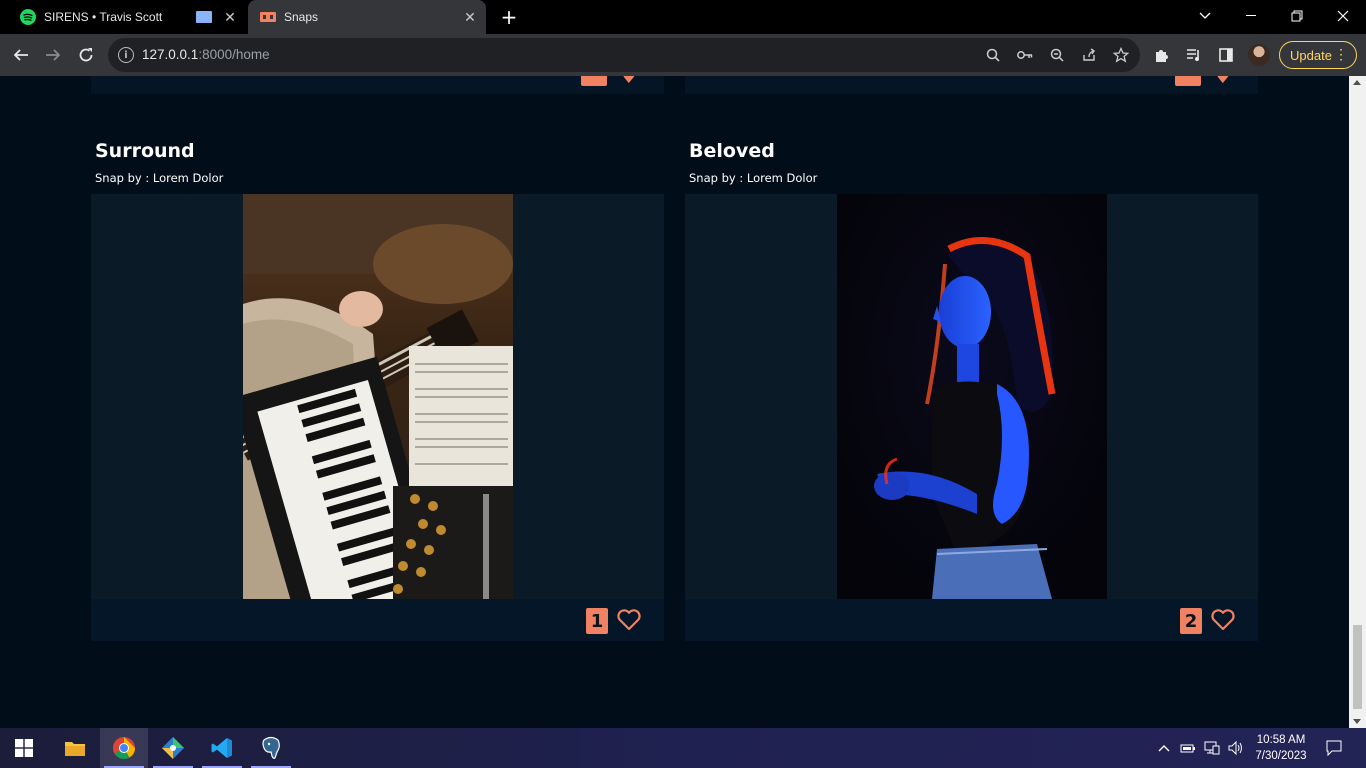 This screenshot has height=768, width=1366. Describe the element at coordinates (1357, 667) in the screenshot. I see `scroll-thumb` at that location.